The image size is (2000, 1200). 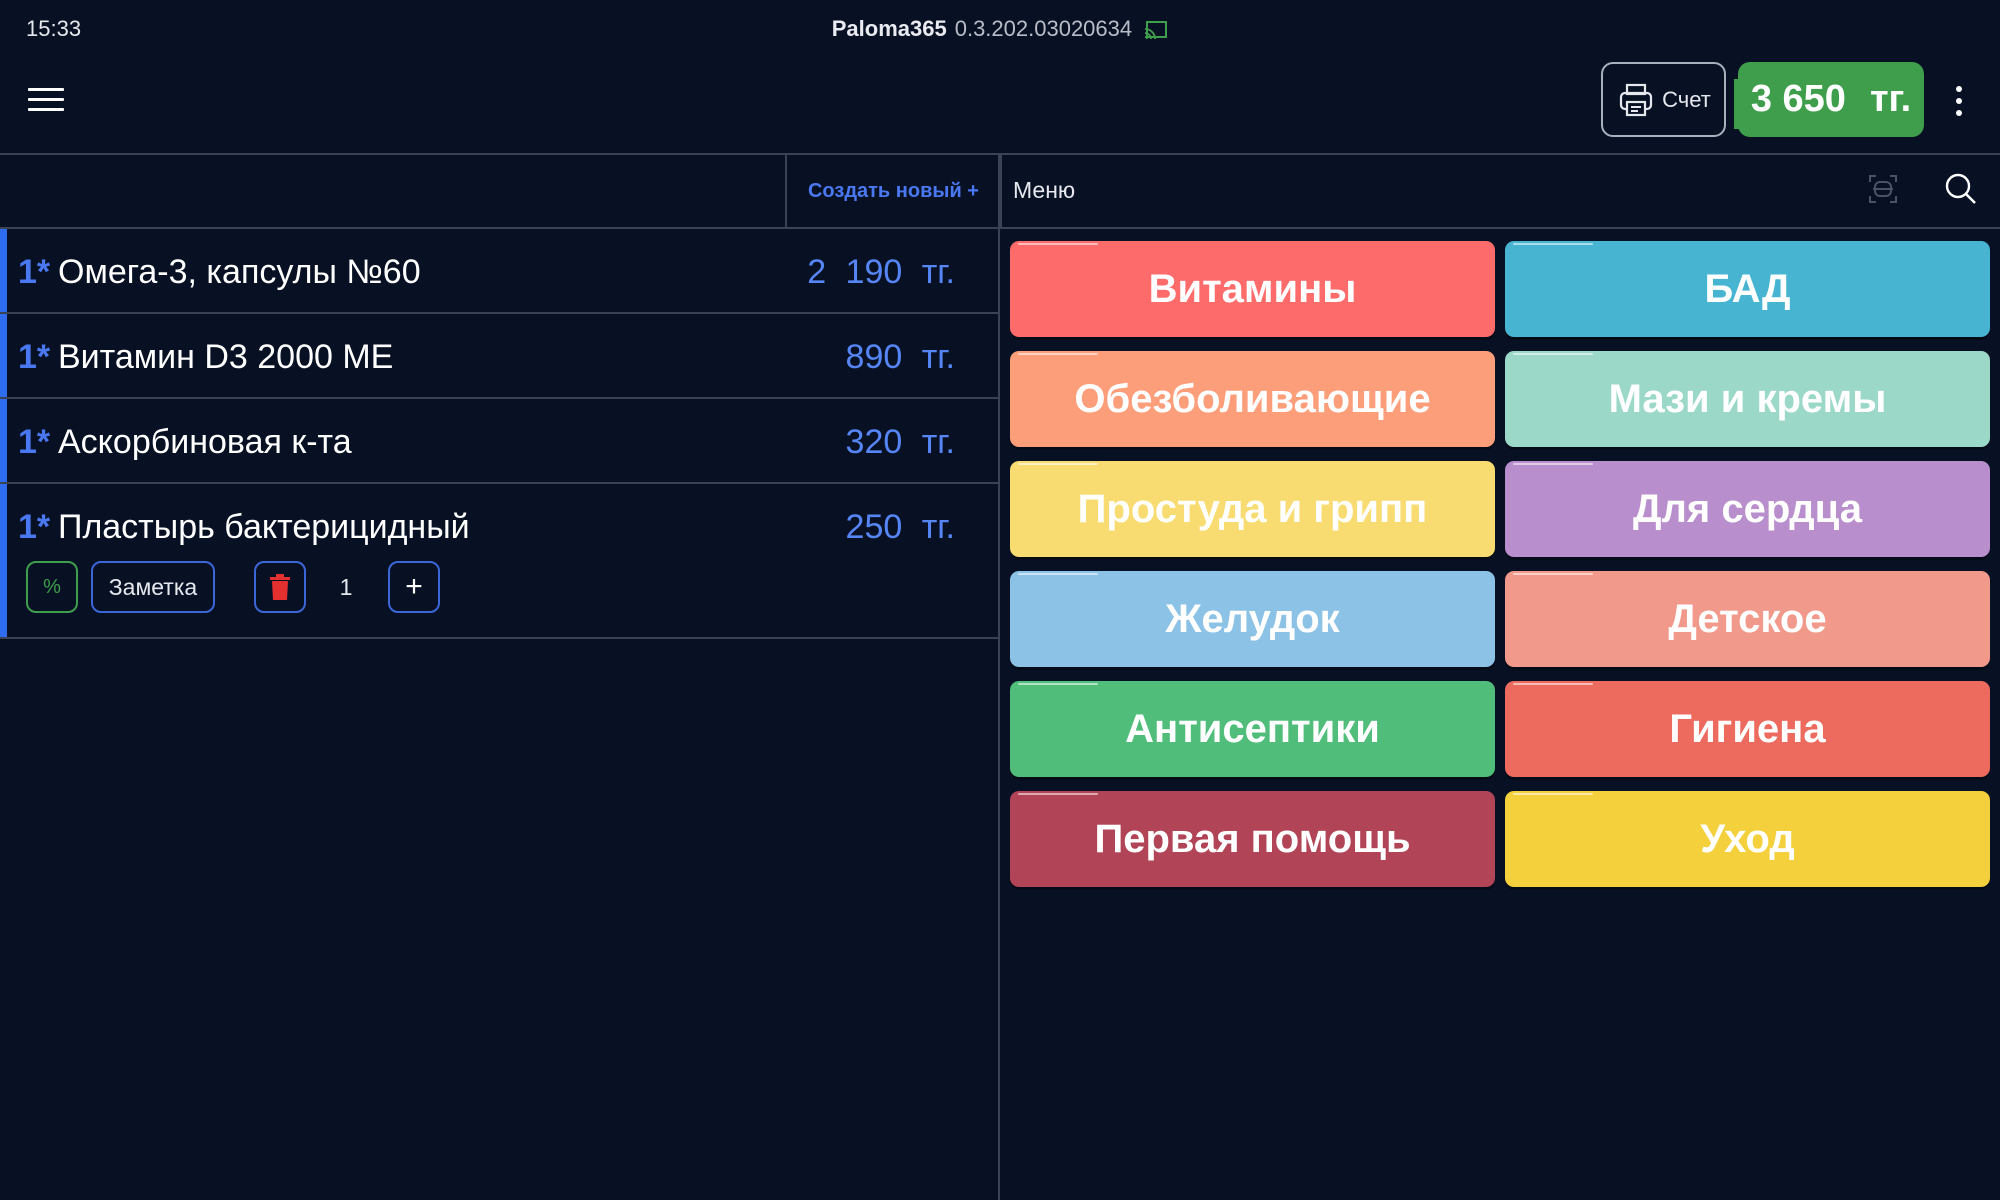 What do you see at coordinates (1043, 28) in the screenshot?
I see `app-version: 0.3.202.03020634` at bounding box center [1043, 28].